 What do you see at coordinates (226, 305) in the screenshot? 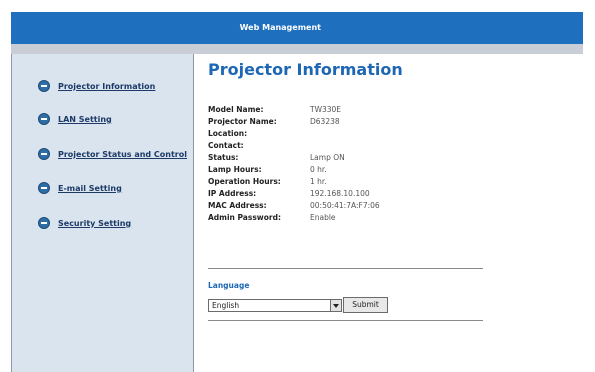
I see `language-selected-value: English` at bounding box center [226, 305].